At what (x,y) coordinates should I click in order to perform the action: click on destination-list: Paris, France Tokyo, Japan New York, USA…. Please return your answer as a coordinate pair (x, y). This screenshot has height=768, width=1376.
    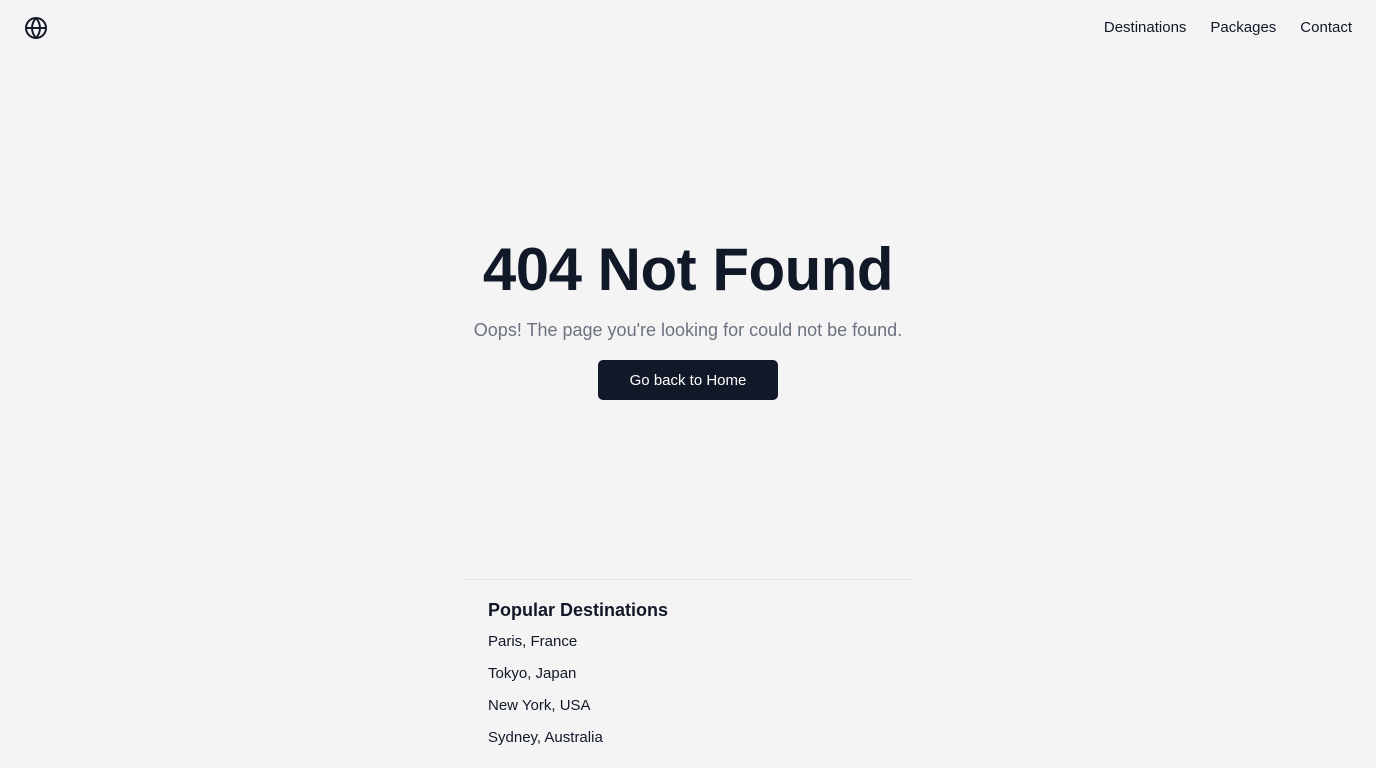
    Looking at the image, I should click on (698, 690).